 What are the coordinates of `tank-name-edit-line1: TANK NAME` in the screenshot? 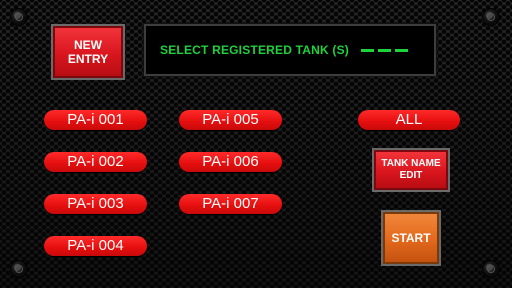 It's located at (411, 163).